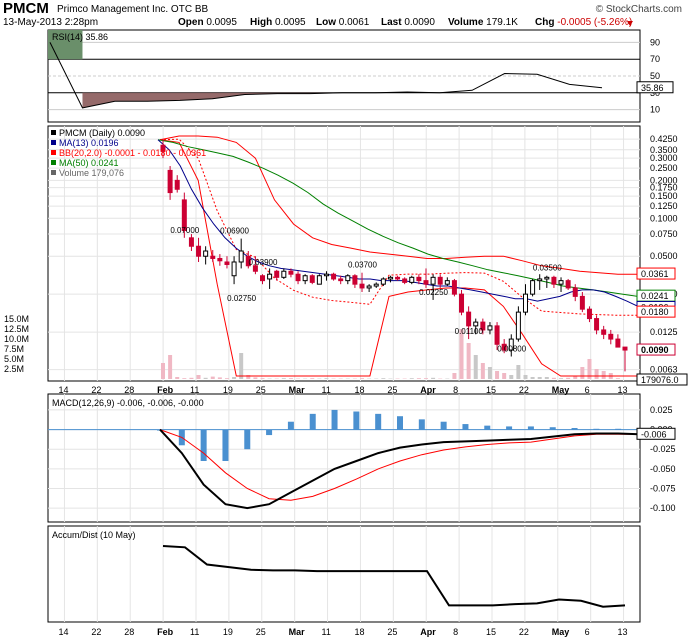 The image size is (700, 639). What do you see at coordinates (53, 132) in the screenshot?
I see `price-legend-swatch` at bounding box center [53, 132].